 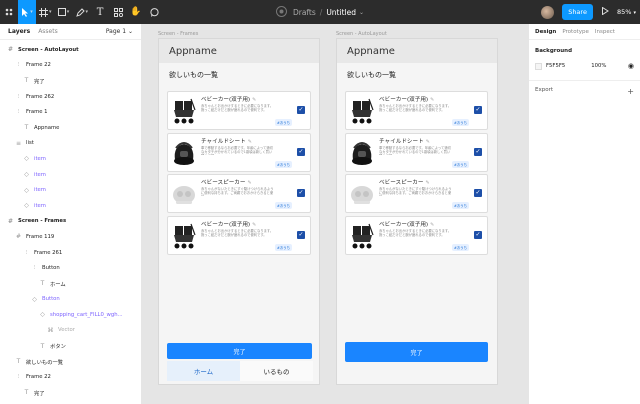 What do you see at coordinates (70, 284) in the screenshot?
I see `layer-row: T ホーム` at bounding box center [70, 284].